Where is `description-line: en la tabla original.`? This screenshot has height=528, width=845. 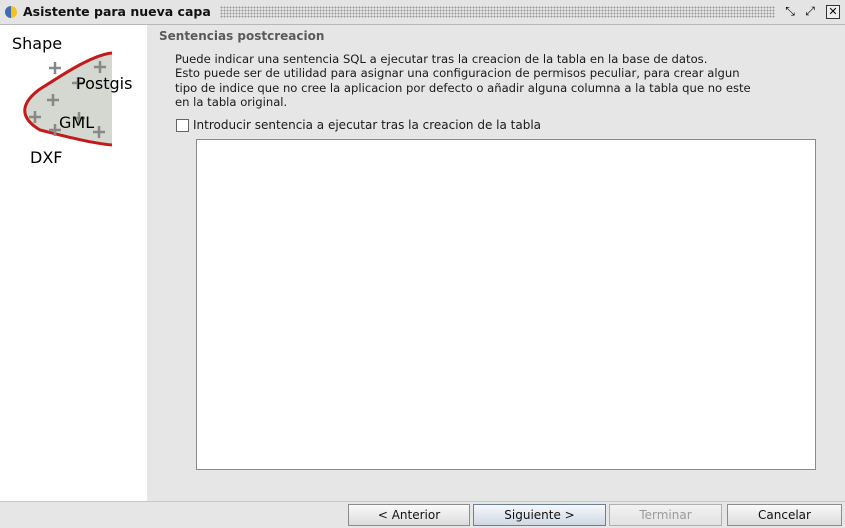
description-line: en la tabla original. is located at coordinates (231, 102).